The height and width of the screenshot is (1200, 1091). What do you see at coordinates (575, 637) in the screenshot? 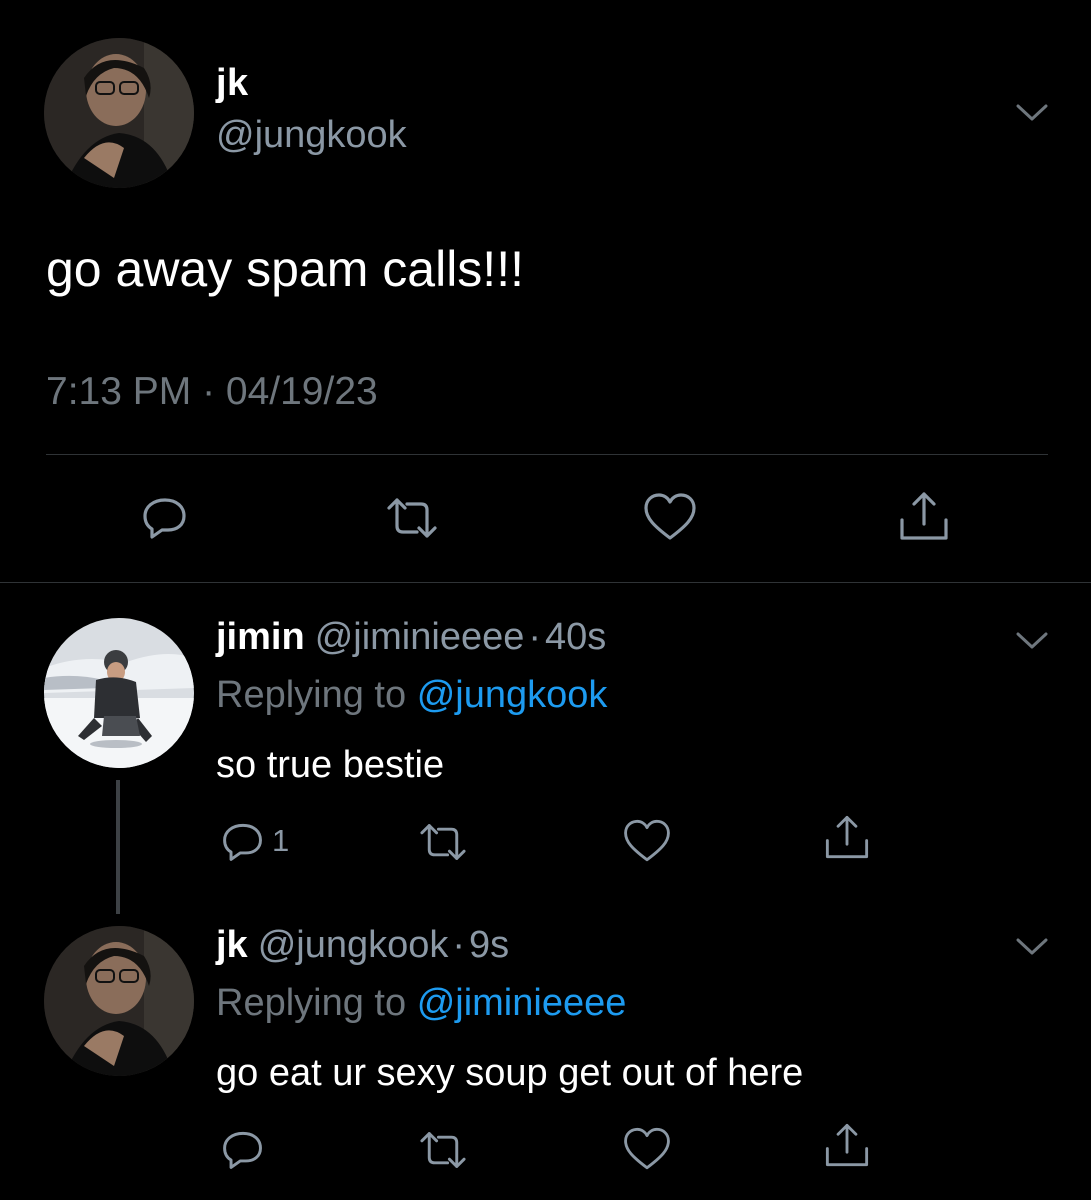
I see `reply-time: 40s` at bounding box center [575, 637].